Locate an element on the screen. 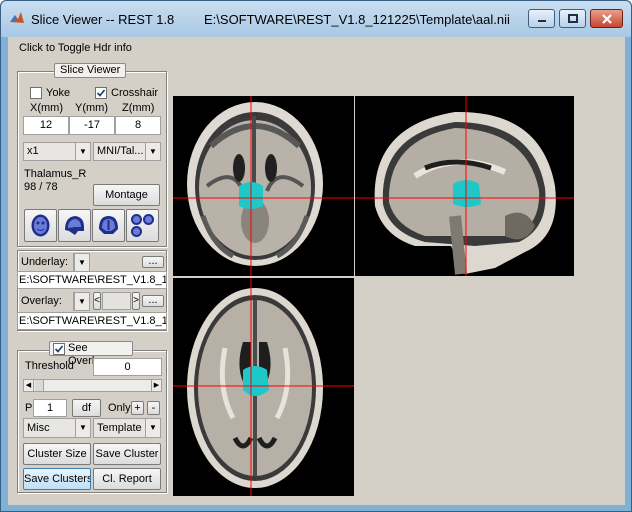 This screenshot has height=512, width=632. template-select-value: Template is located at coordinates (119, 428).